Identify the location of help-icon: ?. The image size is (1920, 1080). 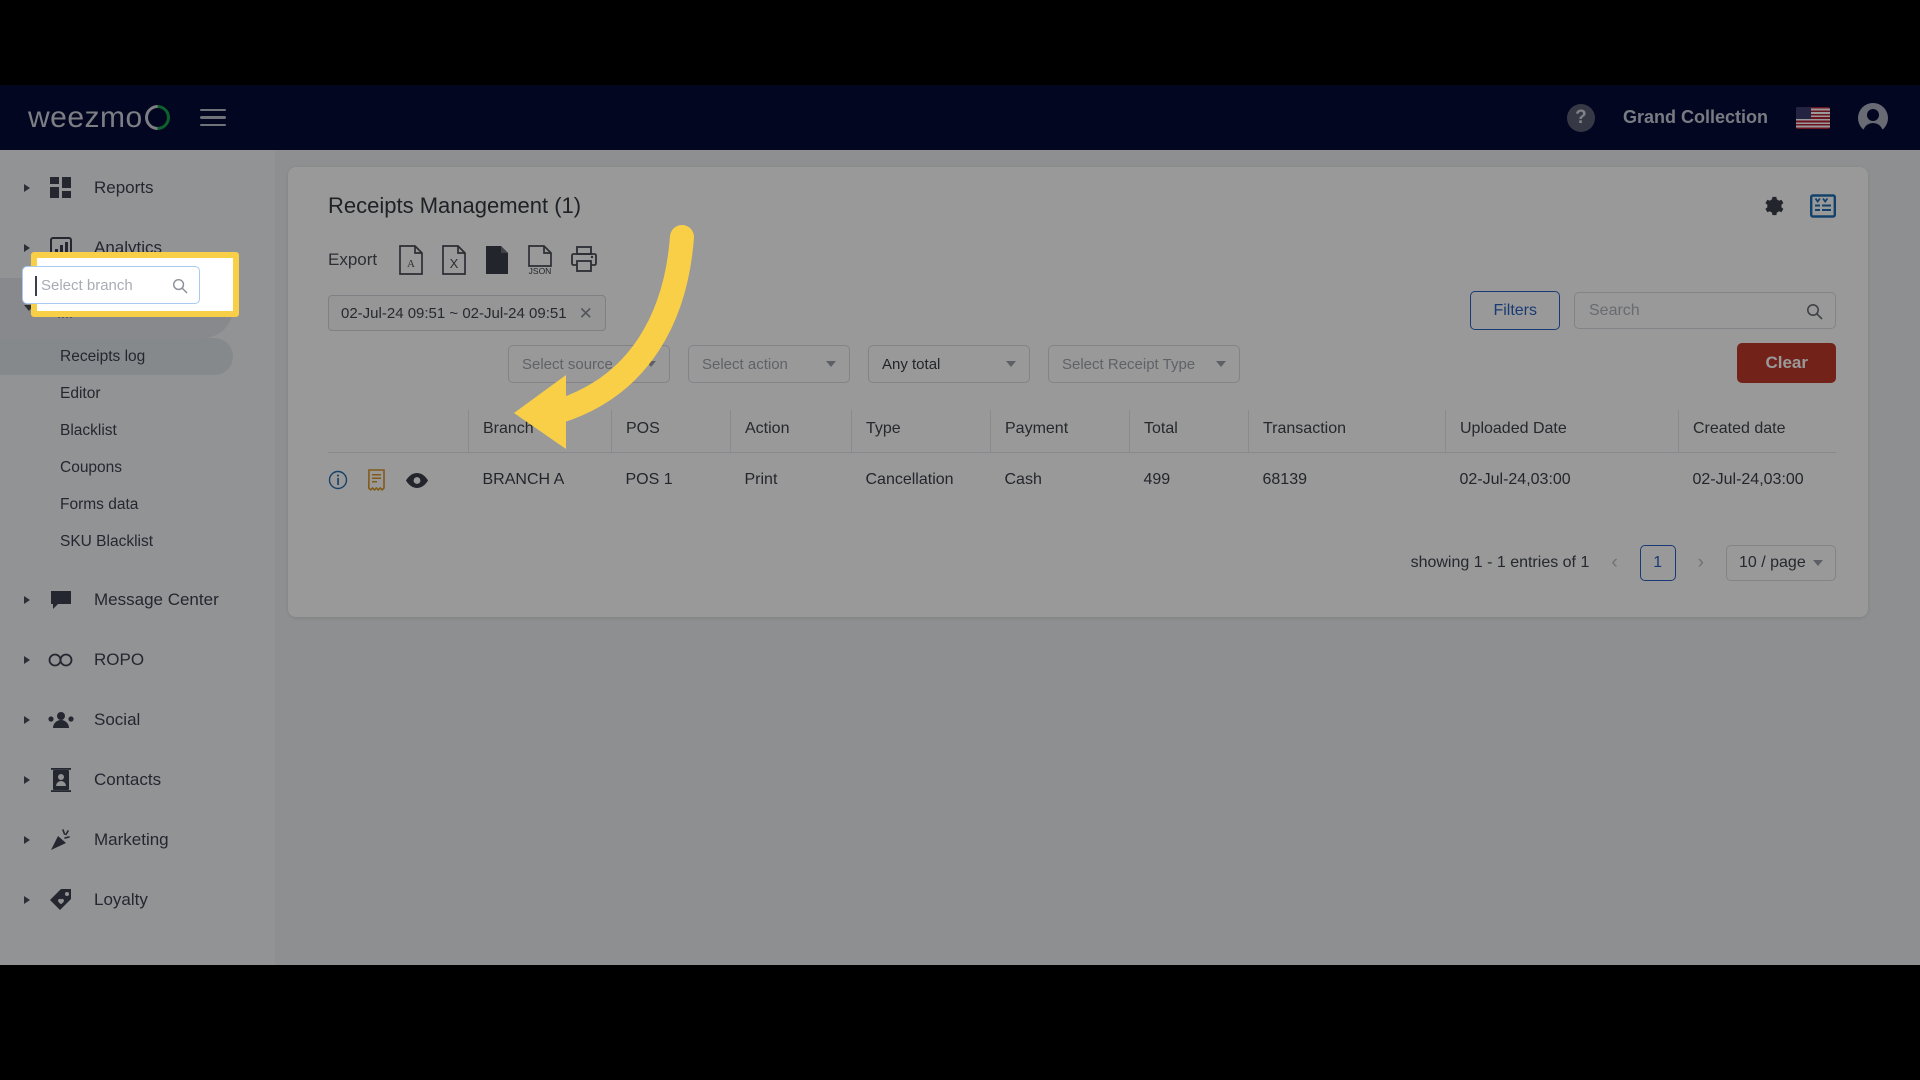
(1580, 117).